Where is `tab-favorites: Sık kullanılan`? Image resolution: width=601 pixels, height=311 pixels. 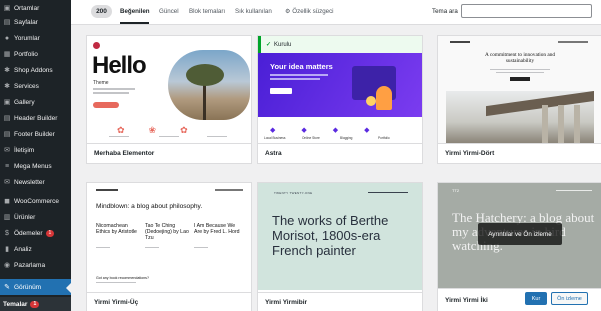 tab-favorites: Sık kullanılan is located at coordinates (253, 11).